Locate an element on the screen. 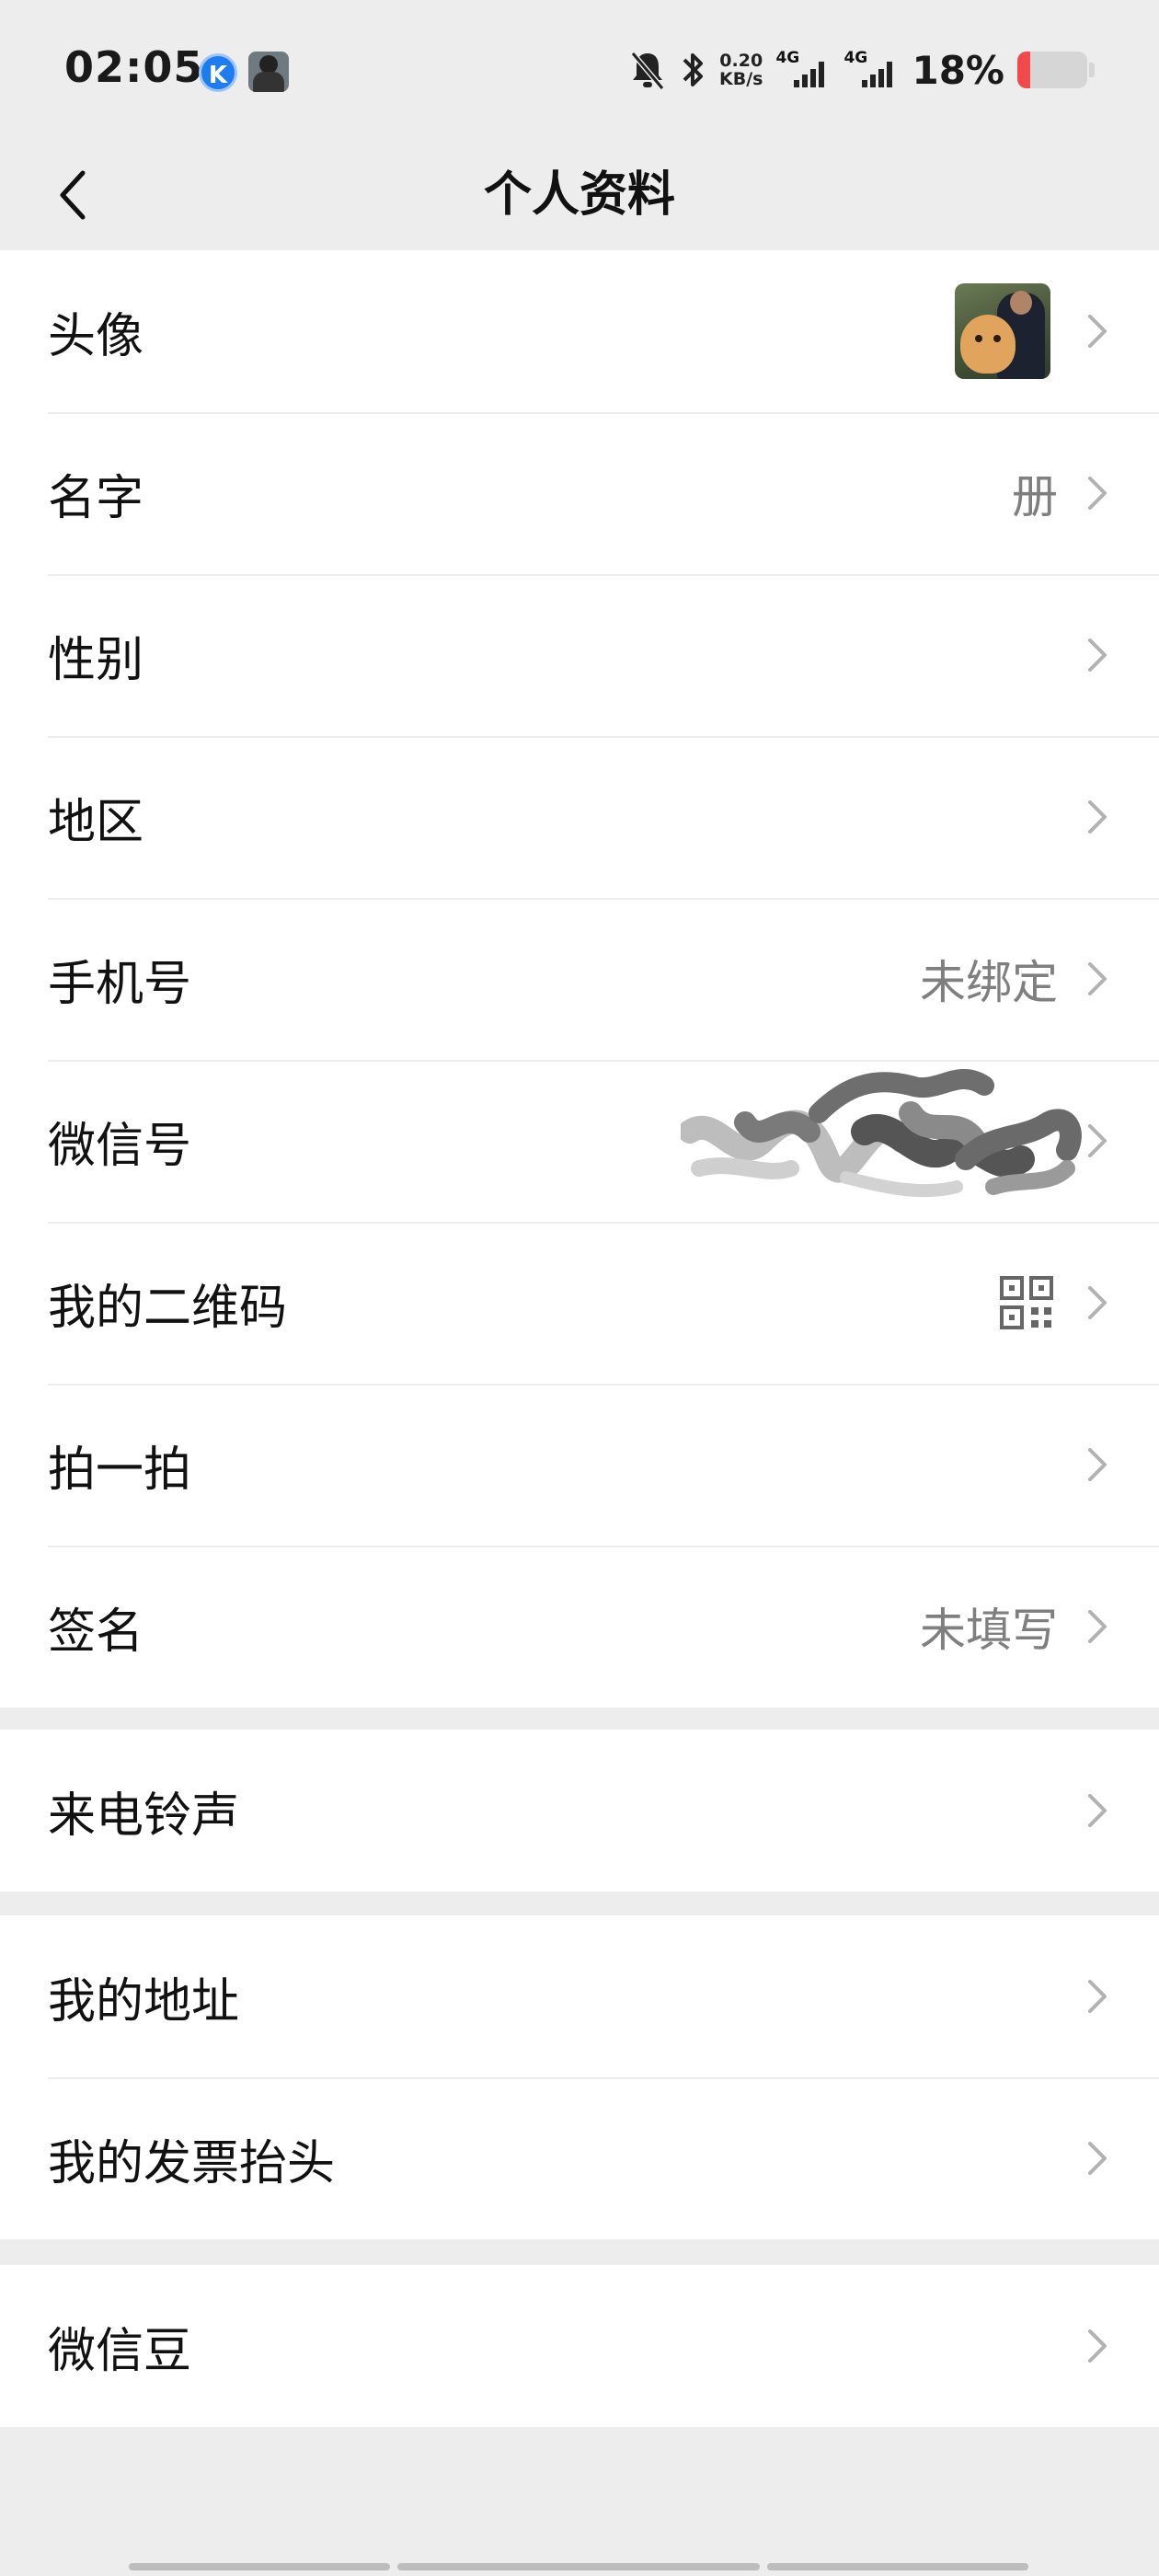  row-qr-code: 我的二维码 is located at coordinates (579, 1303).